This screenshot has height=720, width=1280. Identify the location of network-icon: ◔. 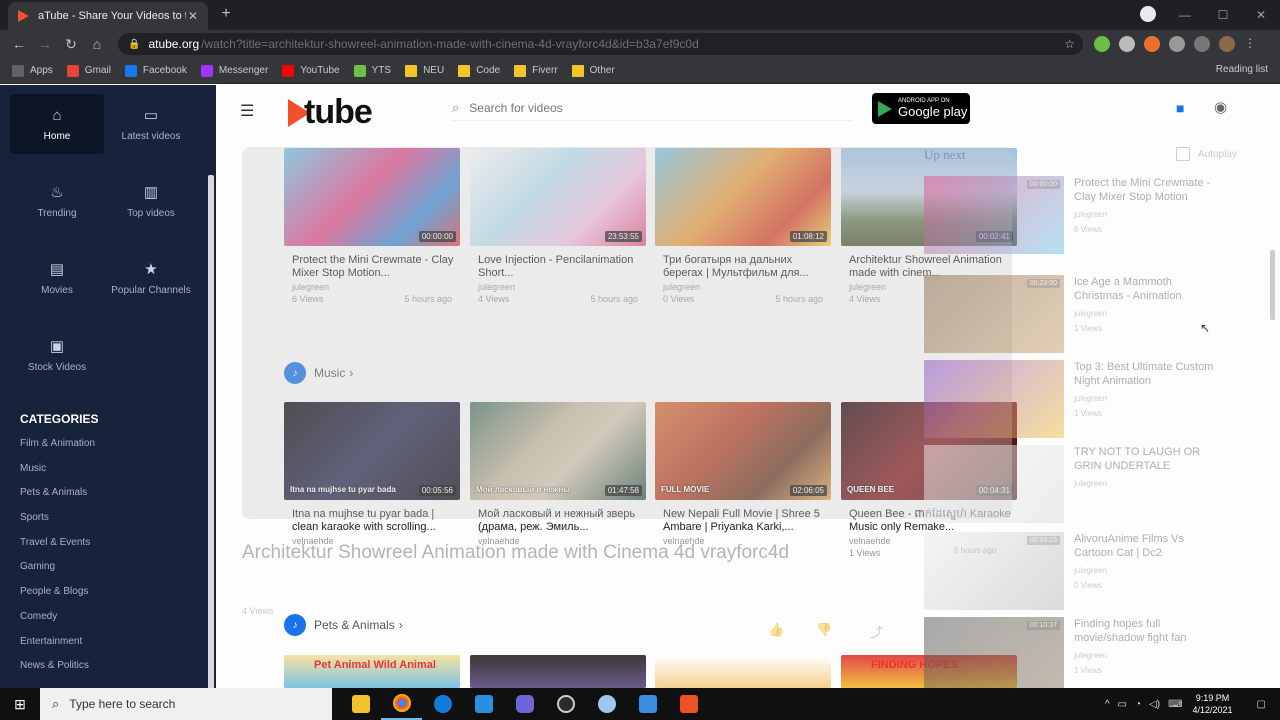
(1138, 704).